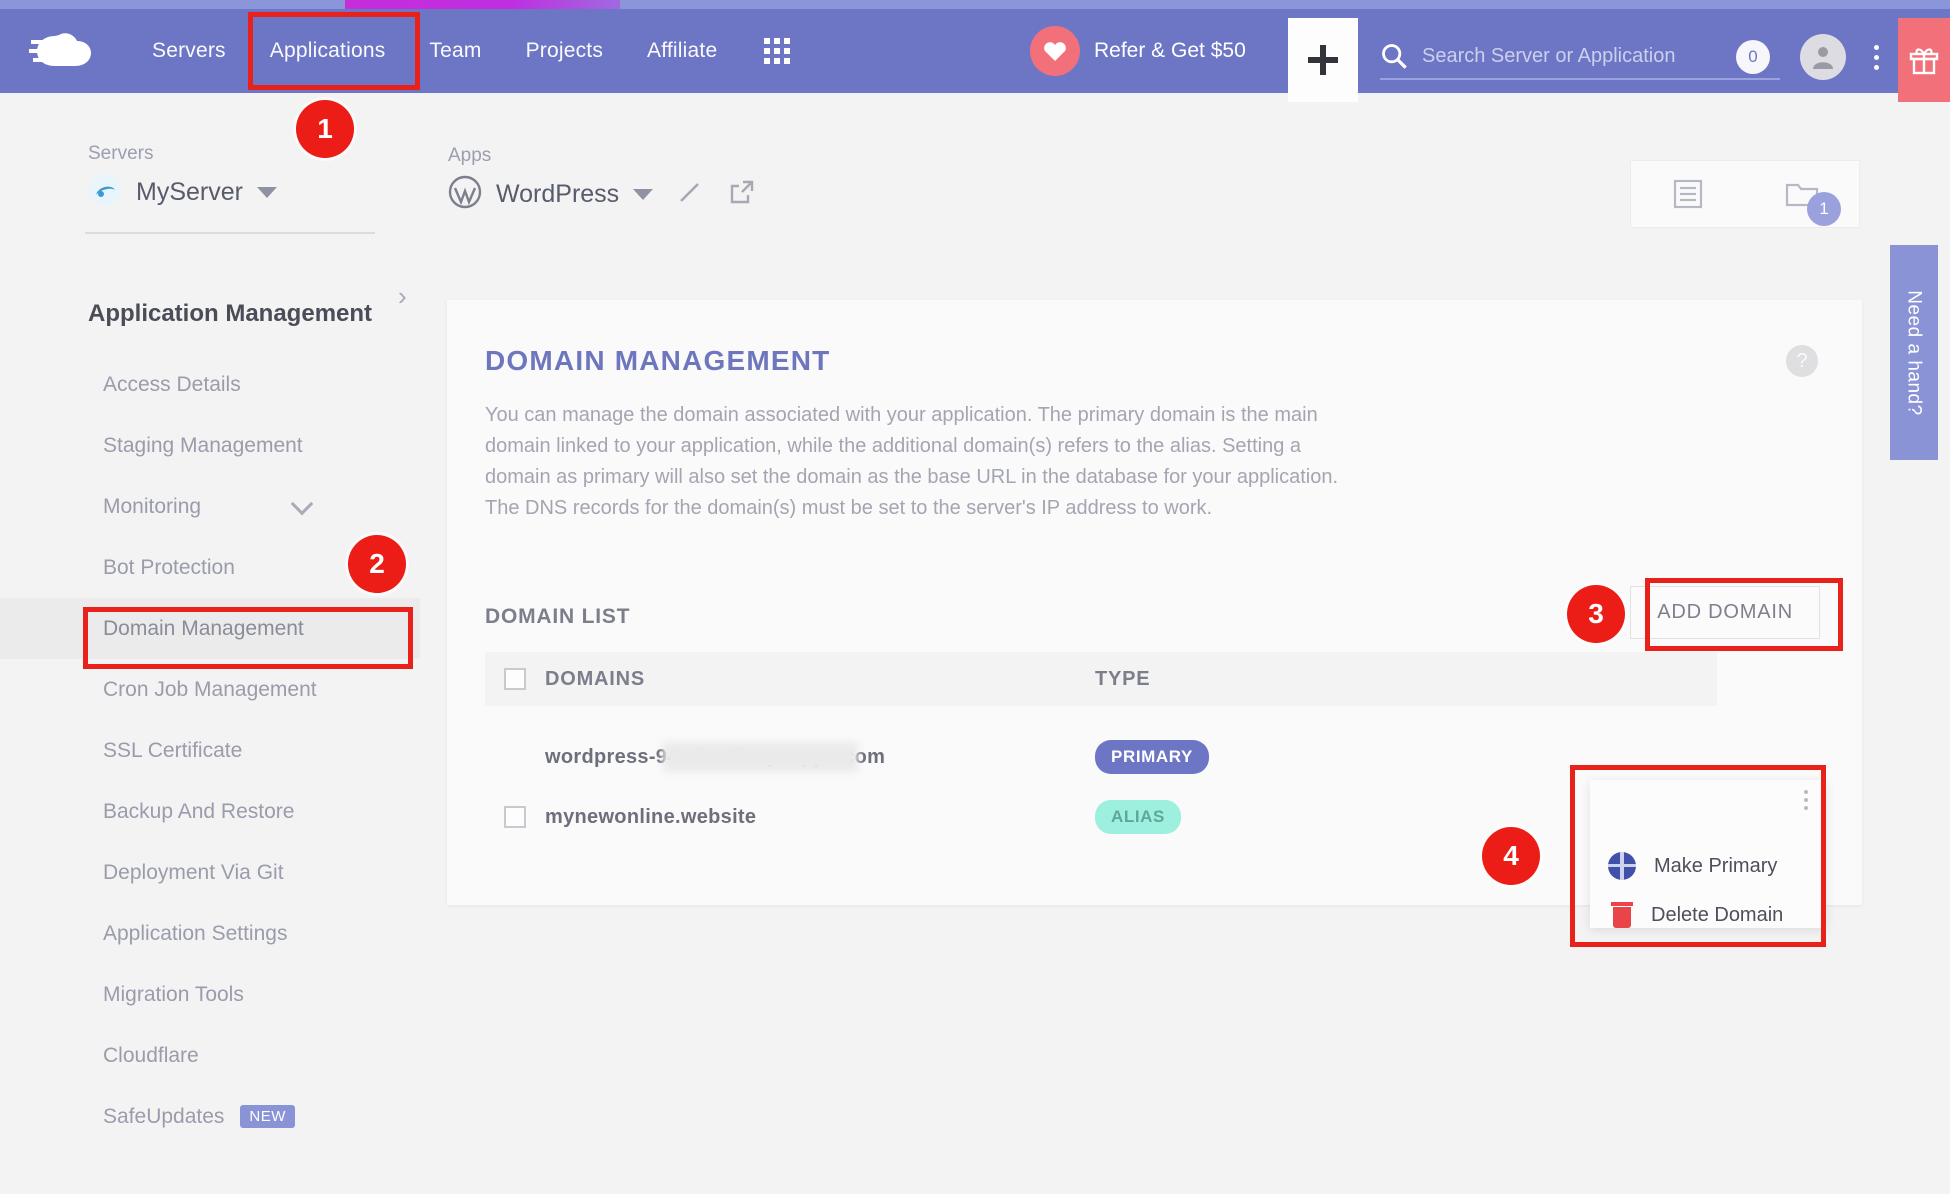 Image resolution: width=1950 pixels, height=1194 pixels. I want to click on server-dropdown-caret-icon, so click(266, 192).